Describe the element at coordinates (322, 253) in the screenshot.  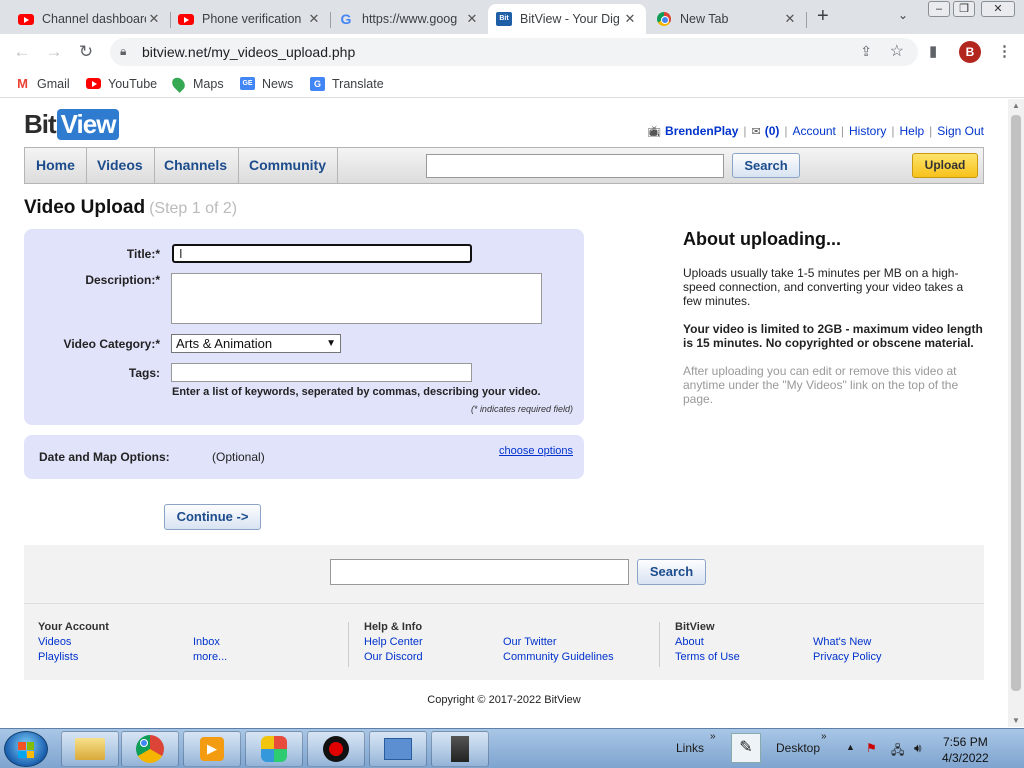
I see `title-input: I` at that location.